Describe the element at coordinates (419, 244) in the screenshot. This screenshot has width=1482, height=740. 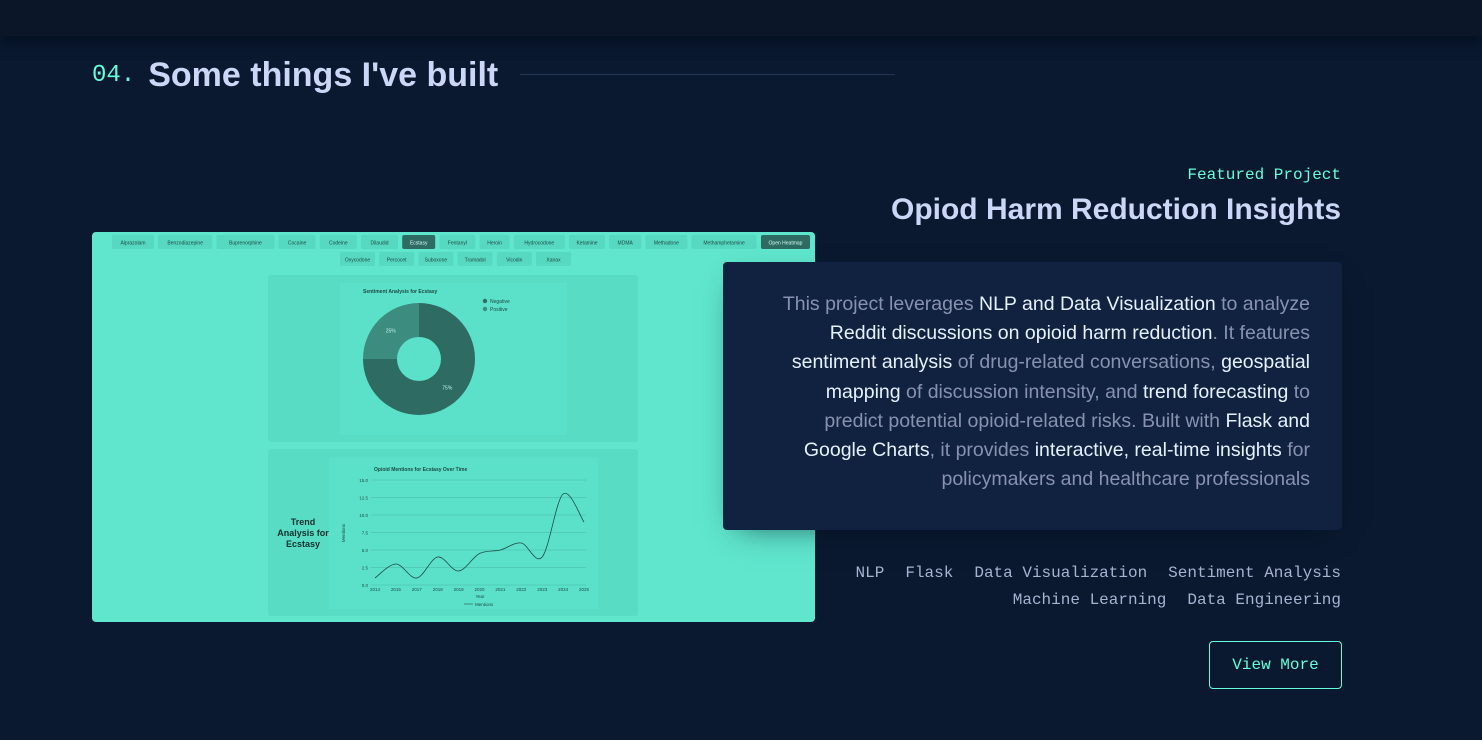
I see `drug-button-label: Ecstasy` at that location.